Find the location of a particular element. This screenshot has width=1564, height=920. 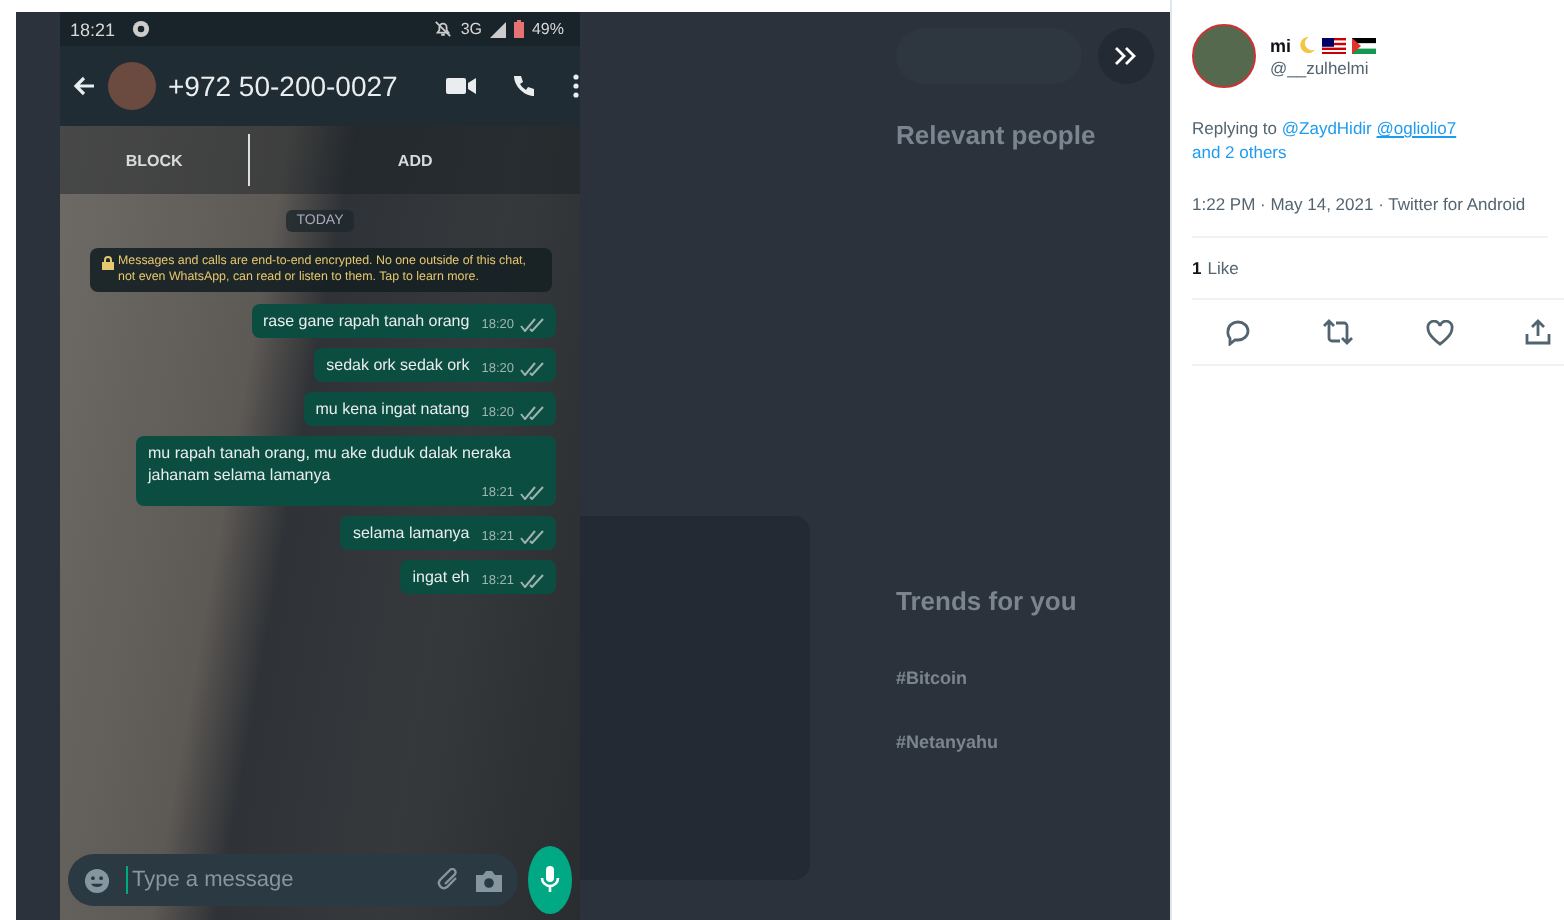

crescent-moon-icon is located at coordinates (1306, 45).